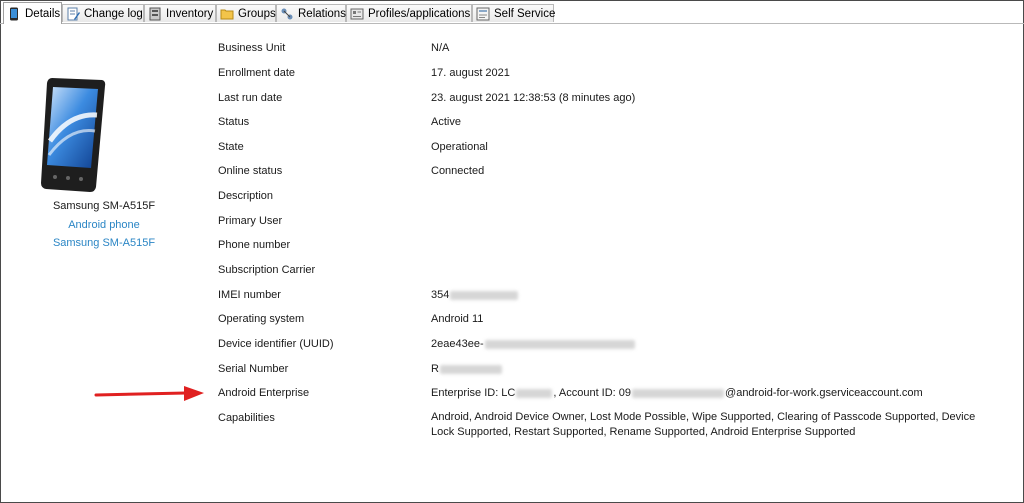  Describe the element at coordinates (459, 147) in the screenshot. I see `property-value: Operational` at that location.